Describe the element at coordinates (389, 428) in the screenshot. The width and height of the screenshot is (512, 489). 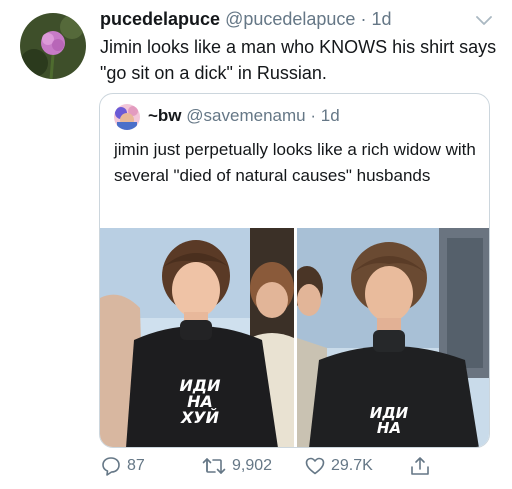
I see `shirt-text-line: НА` at that location.